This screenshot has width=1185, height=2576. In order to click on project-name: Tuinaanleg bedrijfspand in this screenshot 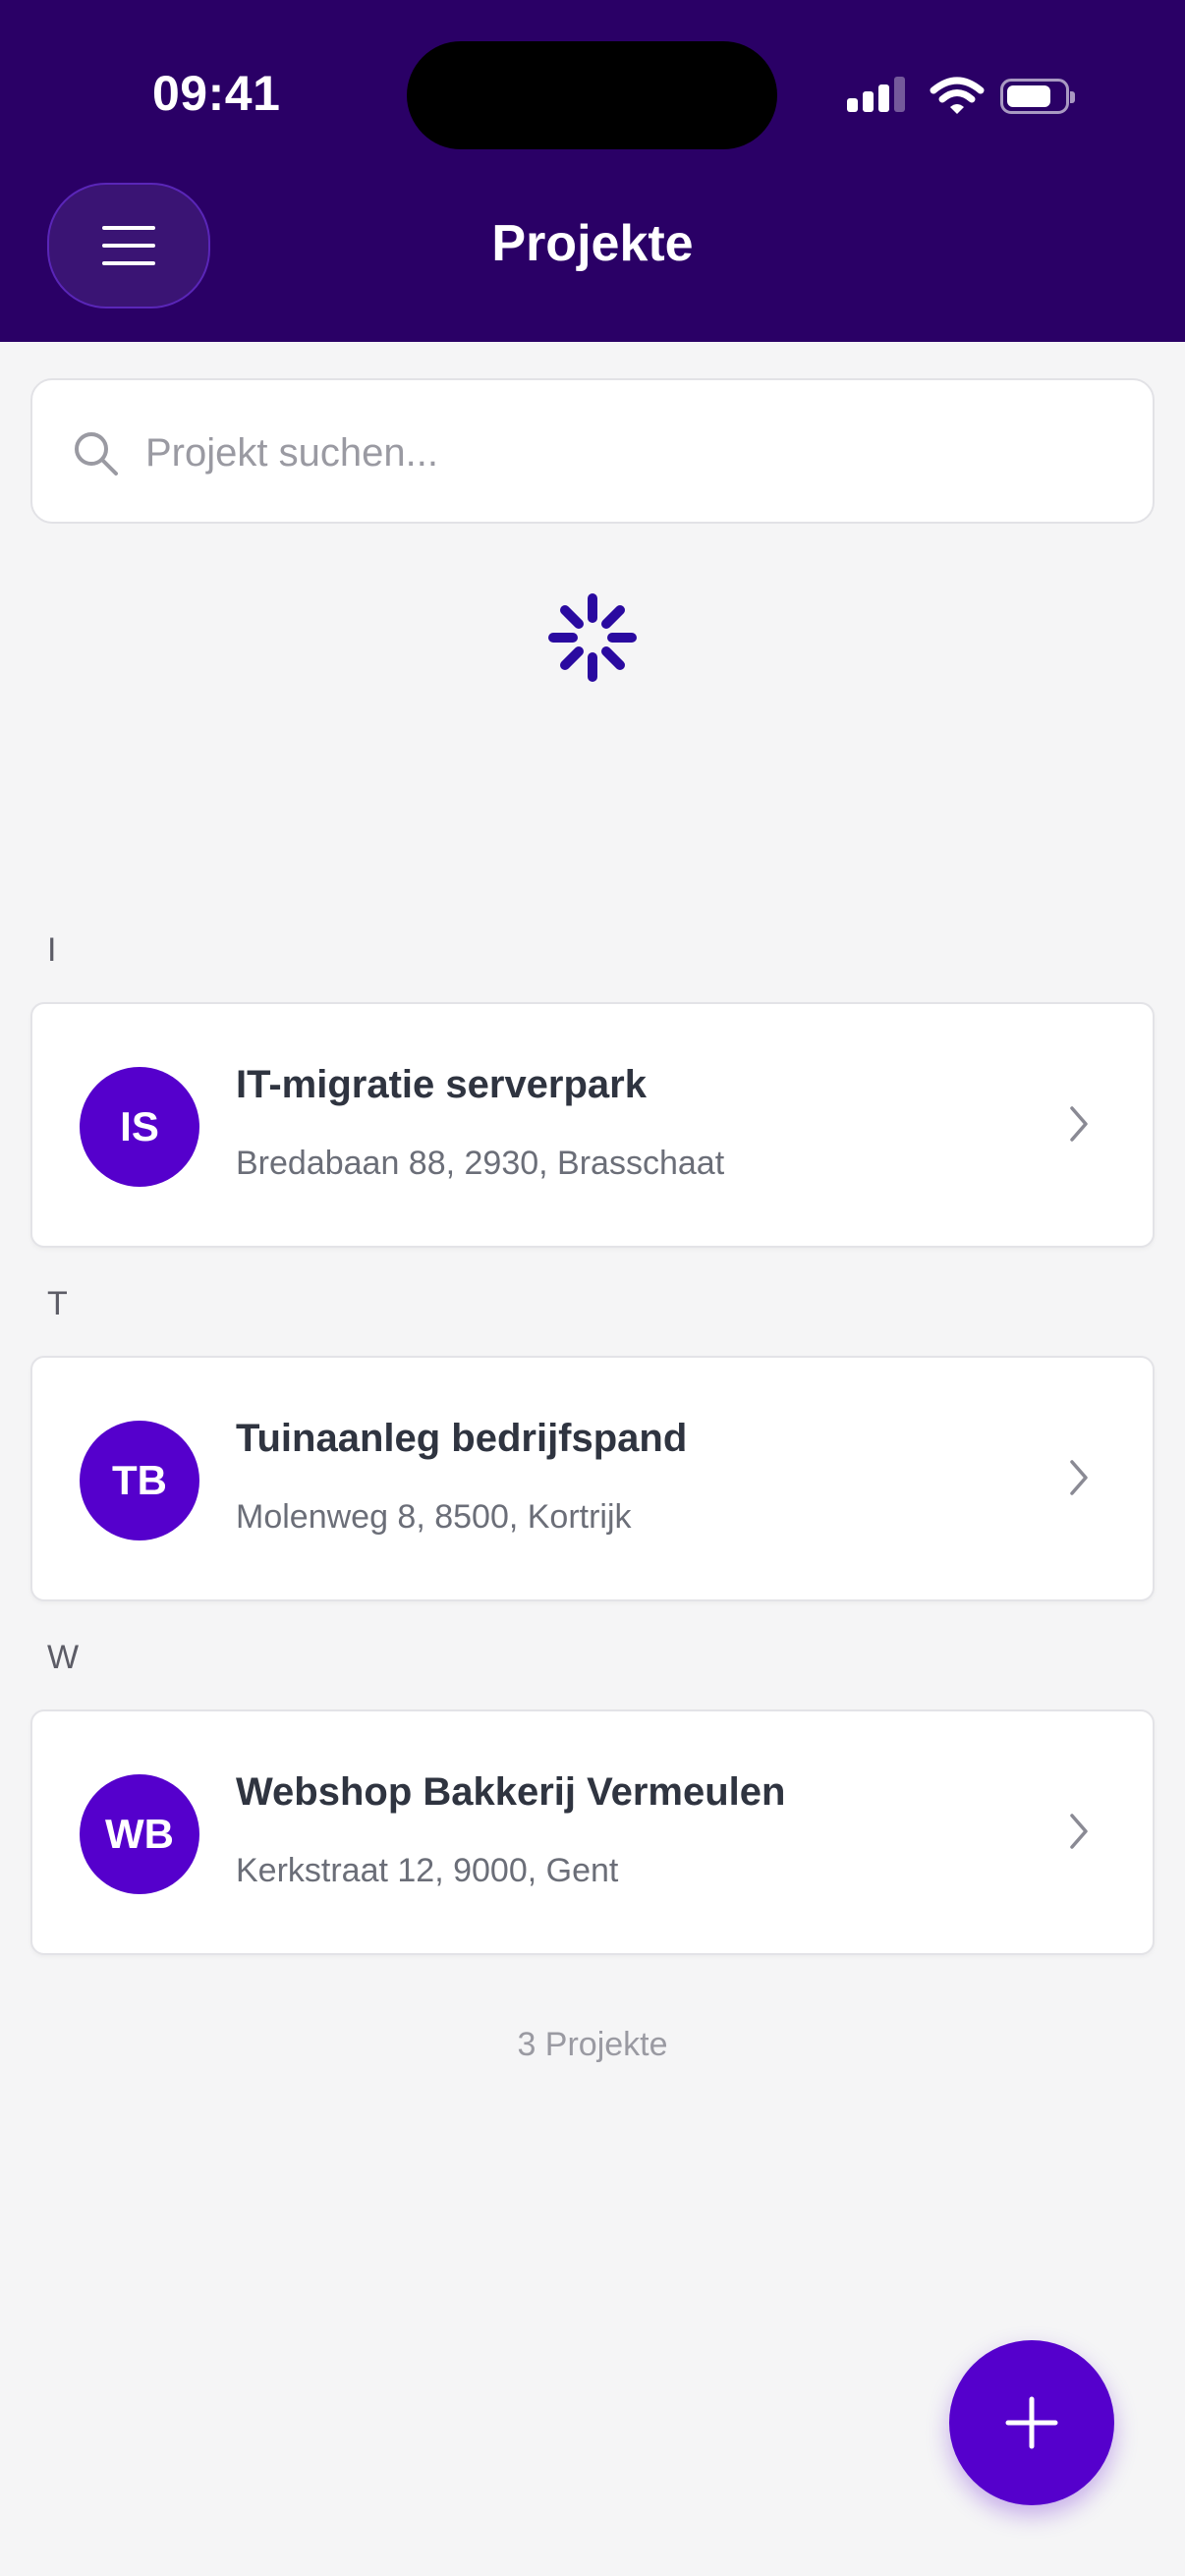, I will do `click(462, 1438)`.